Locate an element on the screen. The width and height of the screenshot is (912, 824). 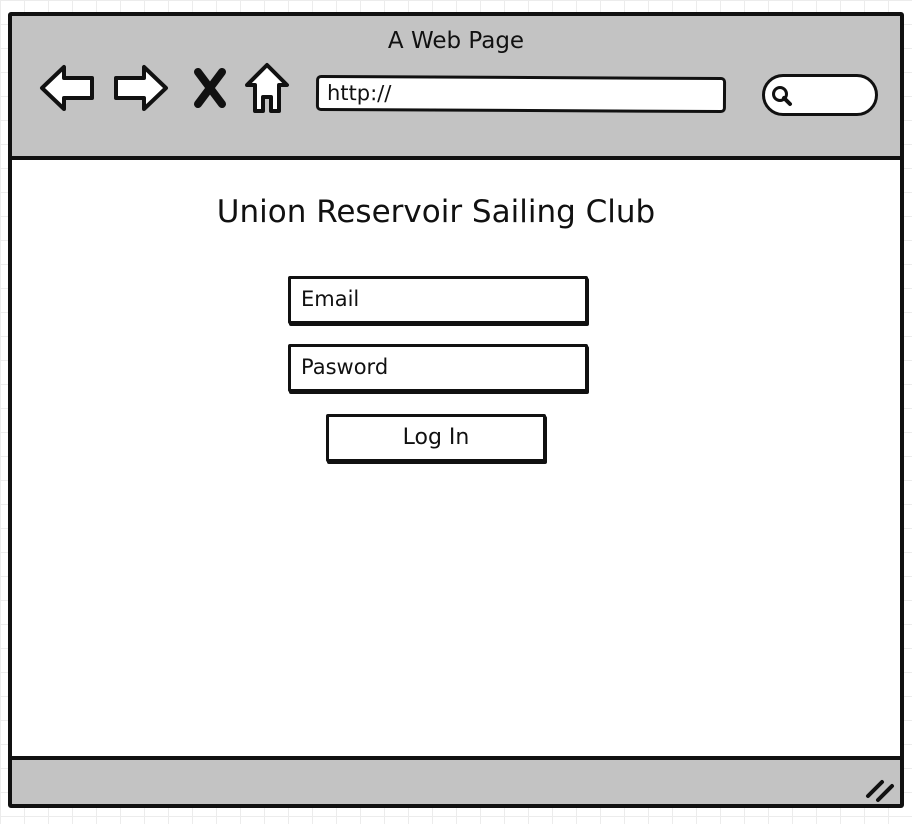
login-button: Log In is located at coordinates (436, 438).